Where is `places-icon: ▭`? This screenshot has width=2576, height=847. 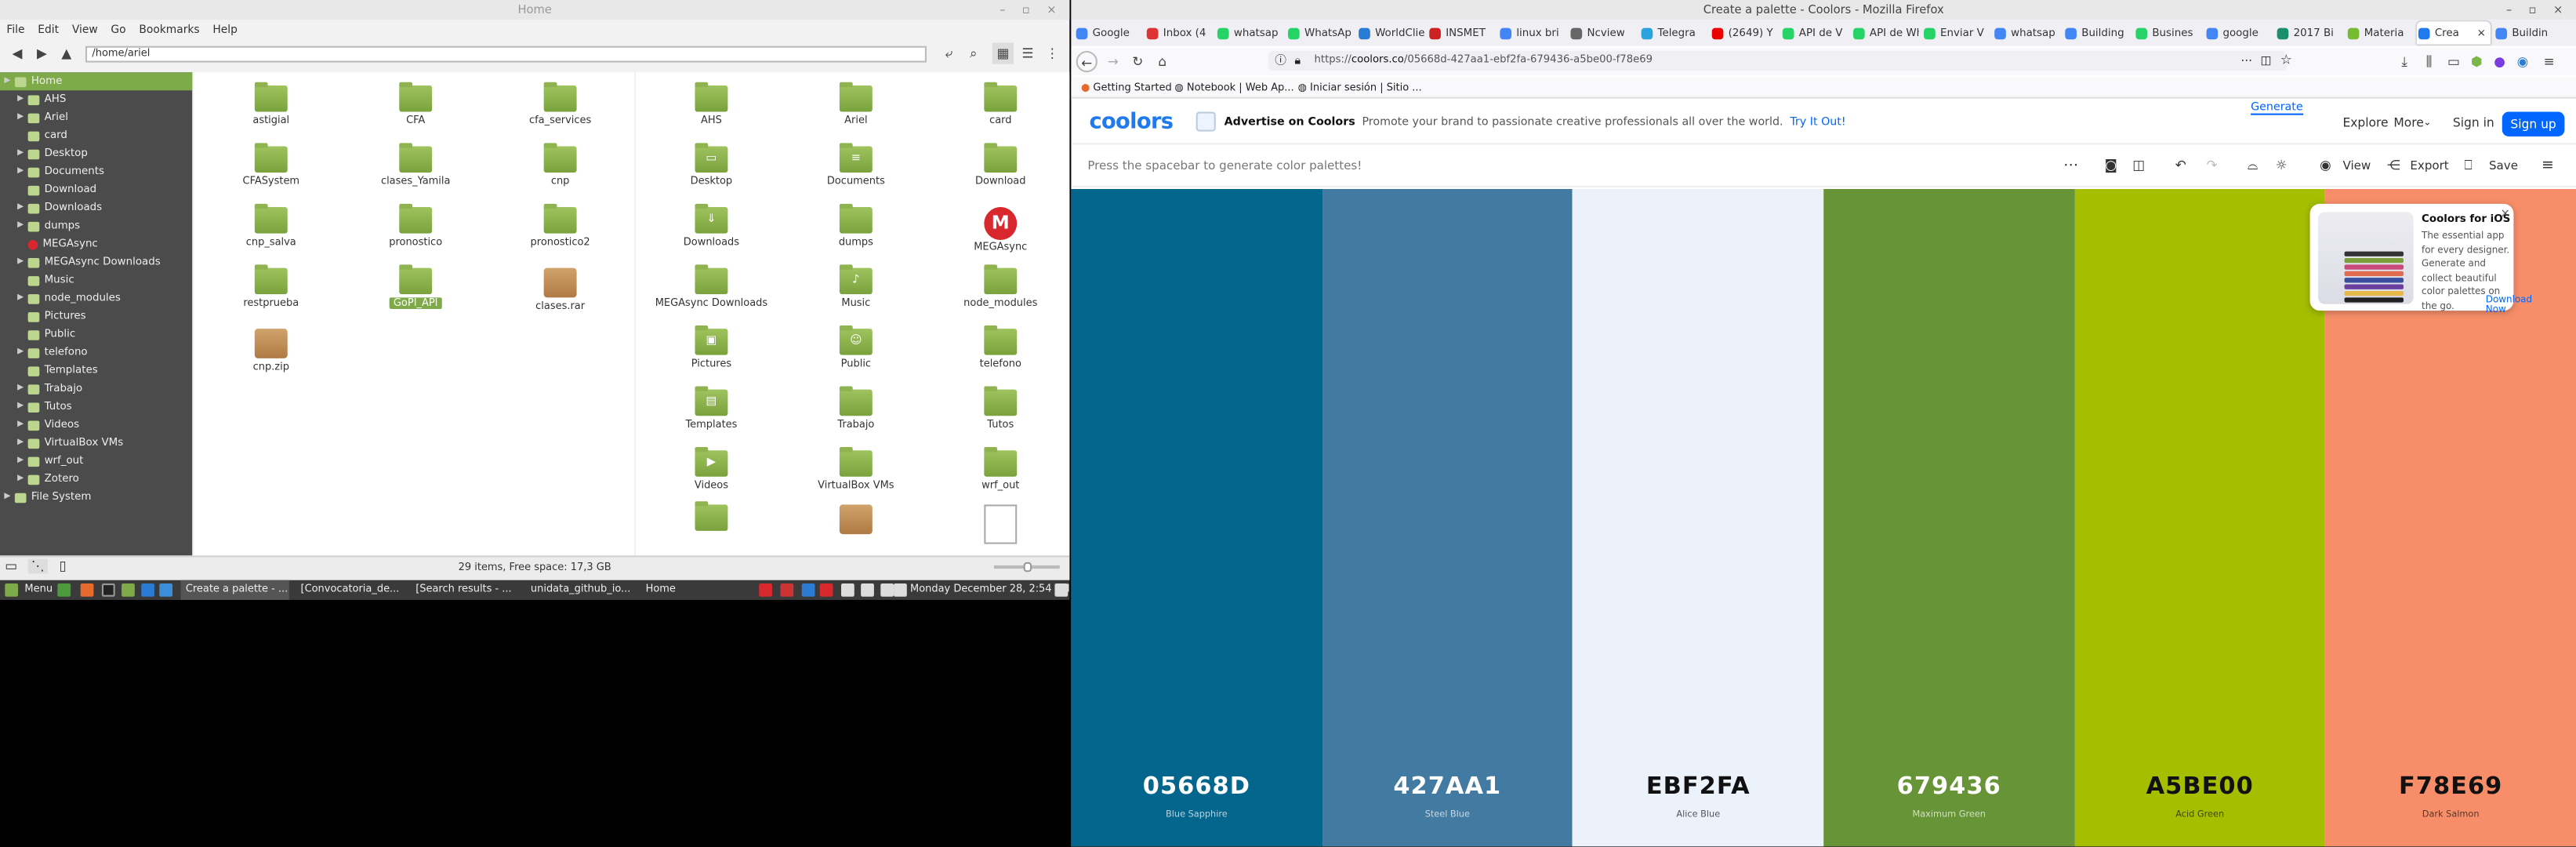
places-icon: ▭ is located at coordinates (11, 566).